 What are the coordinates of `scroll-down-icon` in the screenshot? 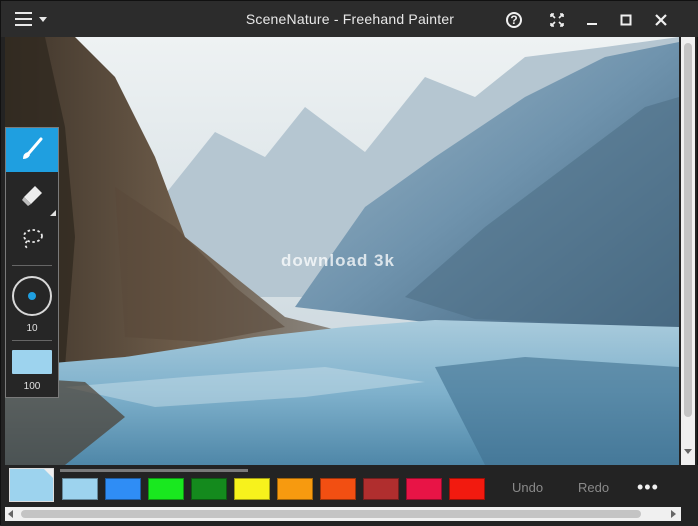 It's located at (688, 451).